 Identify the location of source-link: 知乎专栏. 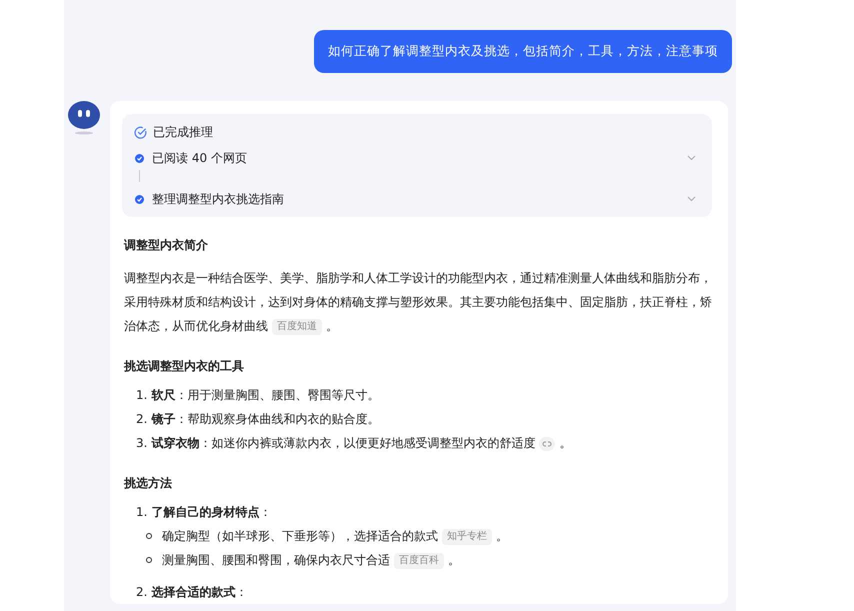
(467, 536).